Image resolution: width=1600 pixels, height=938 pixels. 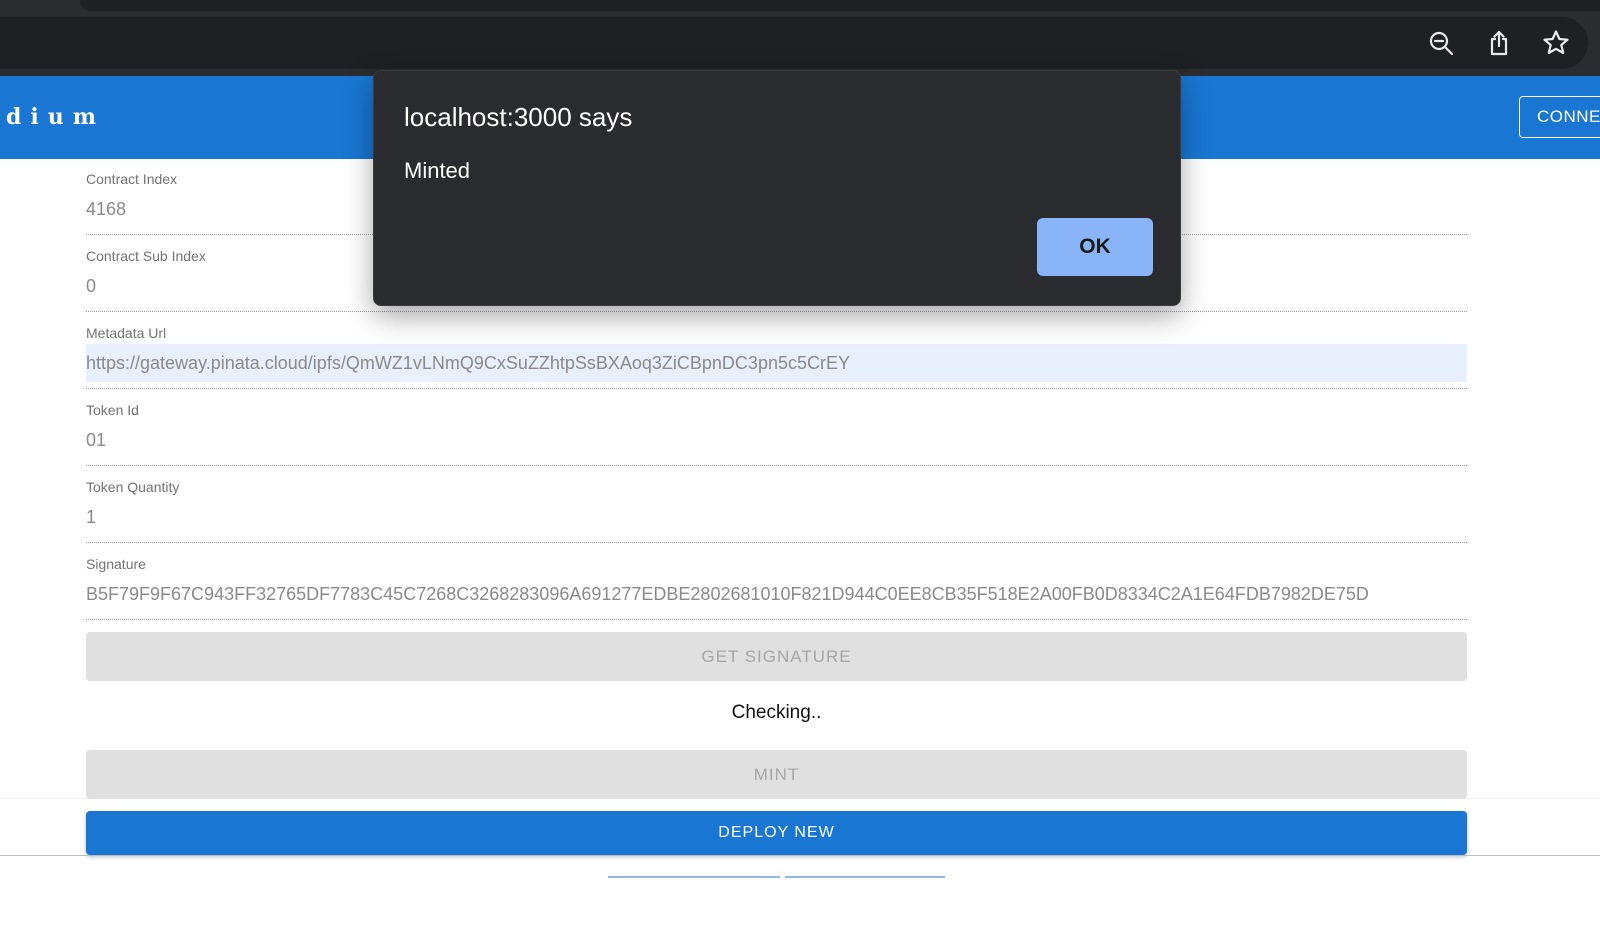 What do you see at coordinates (776, 517) in the screenshot?
I see `token-quantity-input: 1` at bounding box center [776, 517].